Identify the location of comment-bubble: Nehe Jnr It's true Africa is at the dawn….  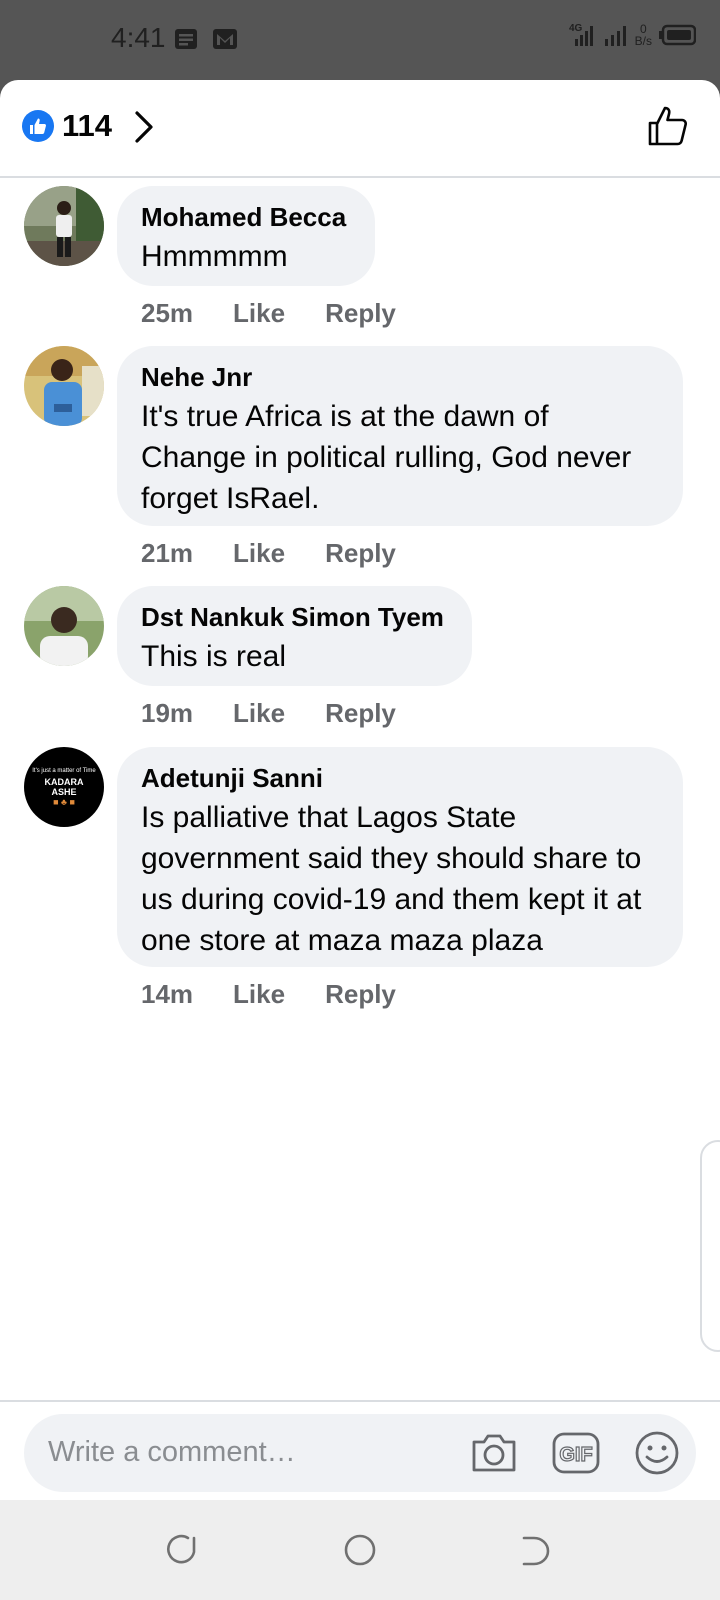
(400, 436).